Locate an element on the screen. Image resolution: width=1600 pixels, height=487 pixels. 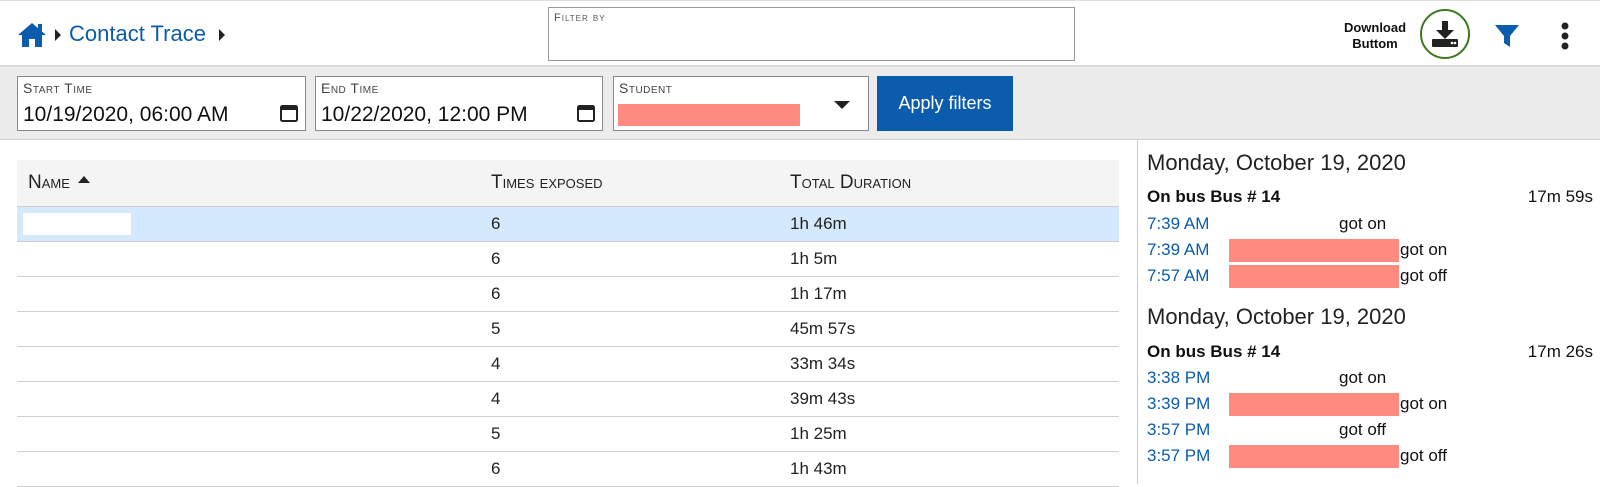
table-row: 6 1h 5m is located at coordinates (568, 259).